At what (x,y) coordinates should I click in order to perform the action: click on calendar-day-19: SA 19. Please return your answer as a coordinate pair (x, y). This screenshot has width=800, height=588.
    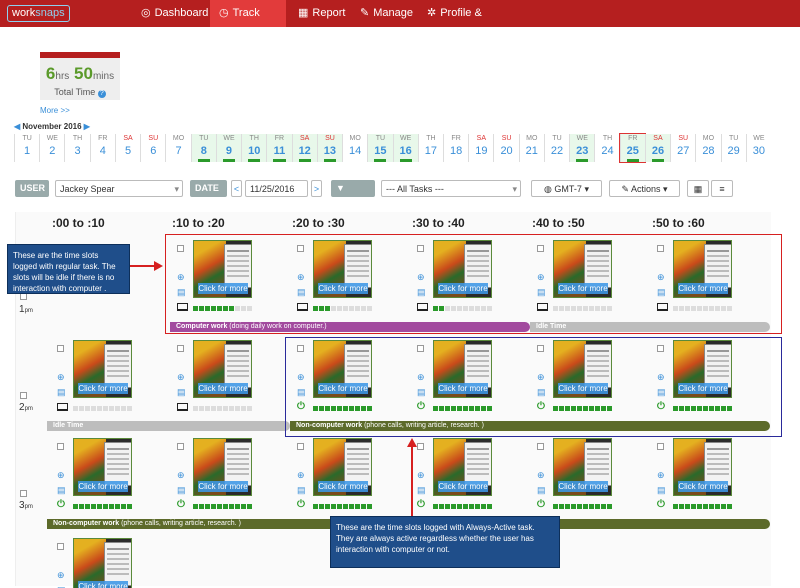
    Looking at the image, I should click on (480, 148).